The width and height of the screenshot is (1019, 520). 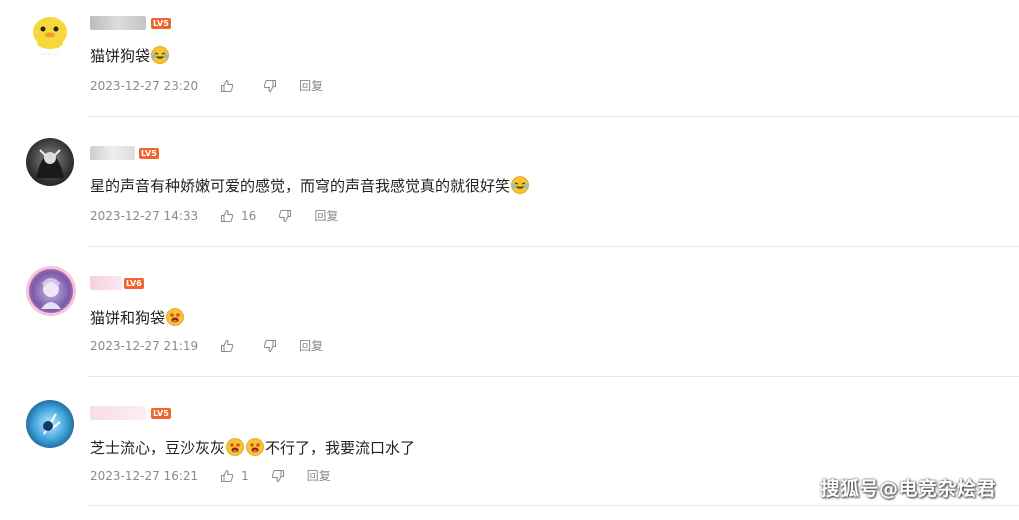 I want to click on like-count: 16, so click(x=249, y=216).